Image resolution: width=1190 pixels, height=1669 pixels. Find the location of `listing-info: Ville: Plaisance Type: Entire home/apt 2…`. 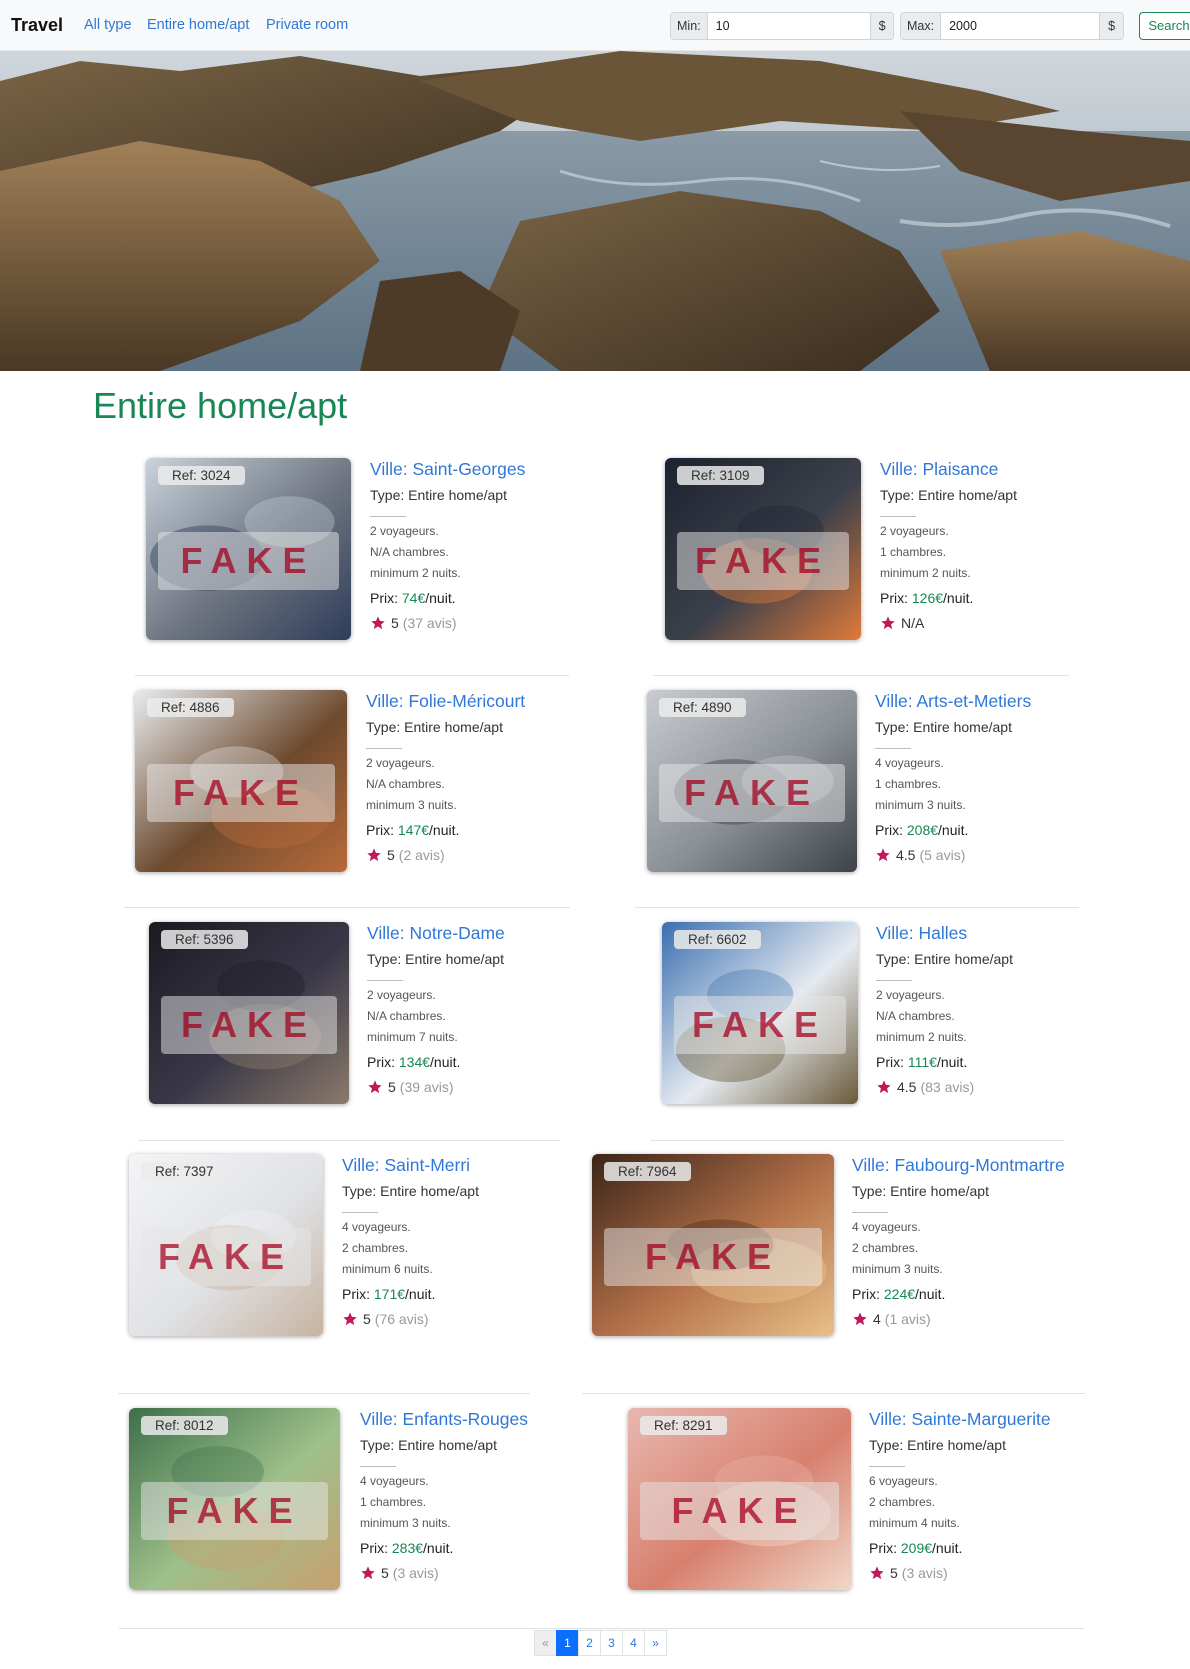

listing-info: Ville: Plaisance Type: Entire home/apt 2… is located at coordinates (1000, 544).